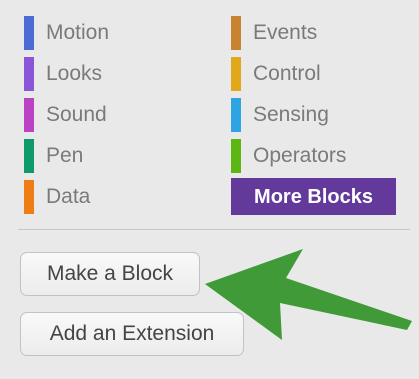 The height and width of the screenshot is (379, 419). What do you see at coordinates (29, 115) in the screenshot?
I see `sound-swatch` at bounding box center [29, 115].